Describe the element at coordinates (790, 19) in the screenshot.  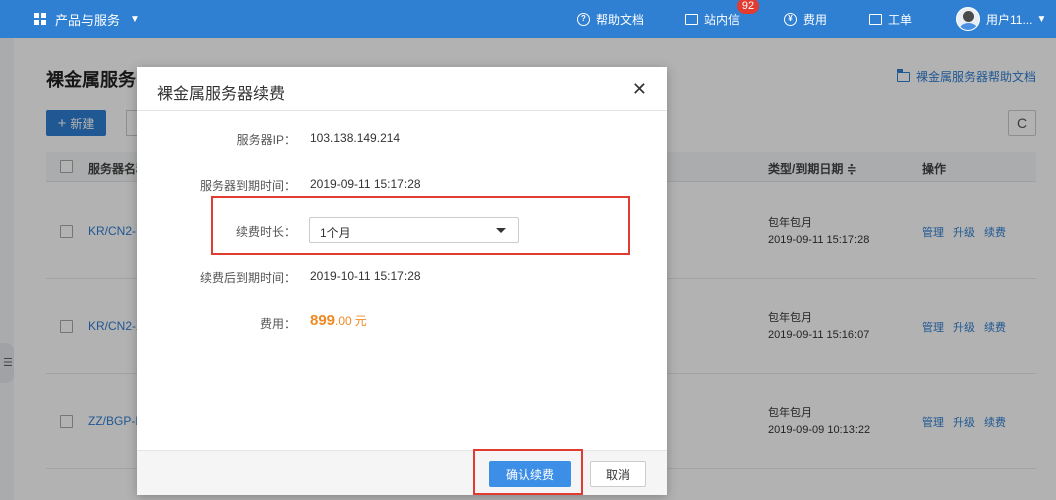
I see `yen-icon: ¥` at that location.